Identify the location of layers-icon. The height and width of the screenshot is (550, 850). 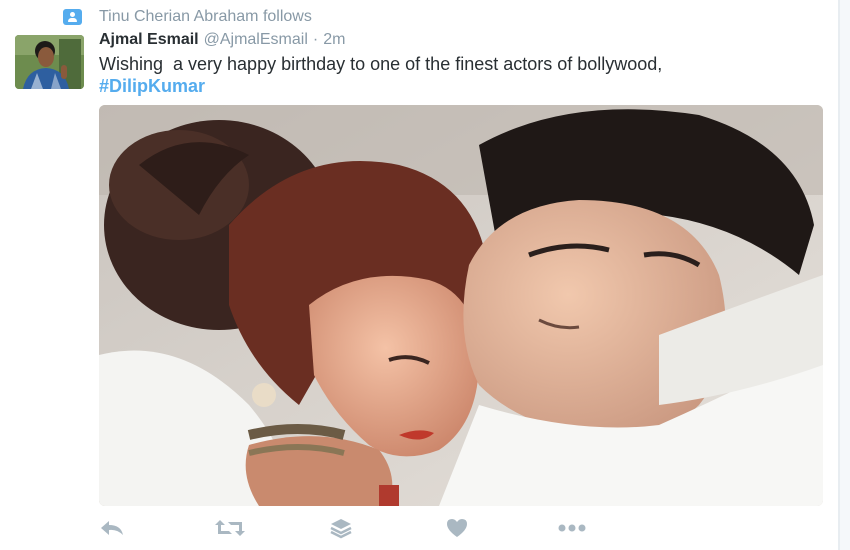
(341, 529).